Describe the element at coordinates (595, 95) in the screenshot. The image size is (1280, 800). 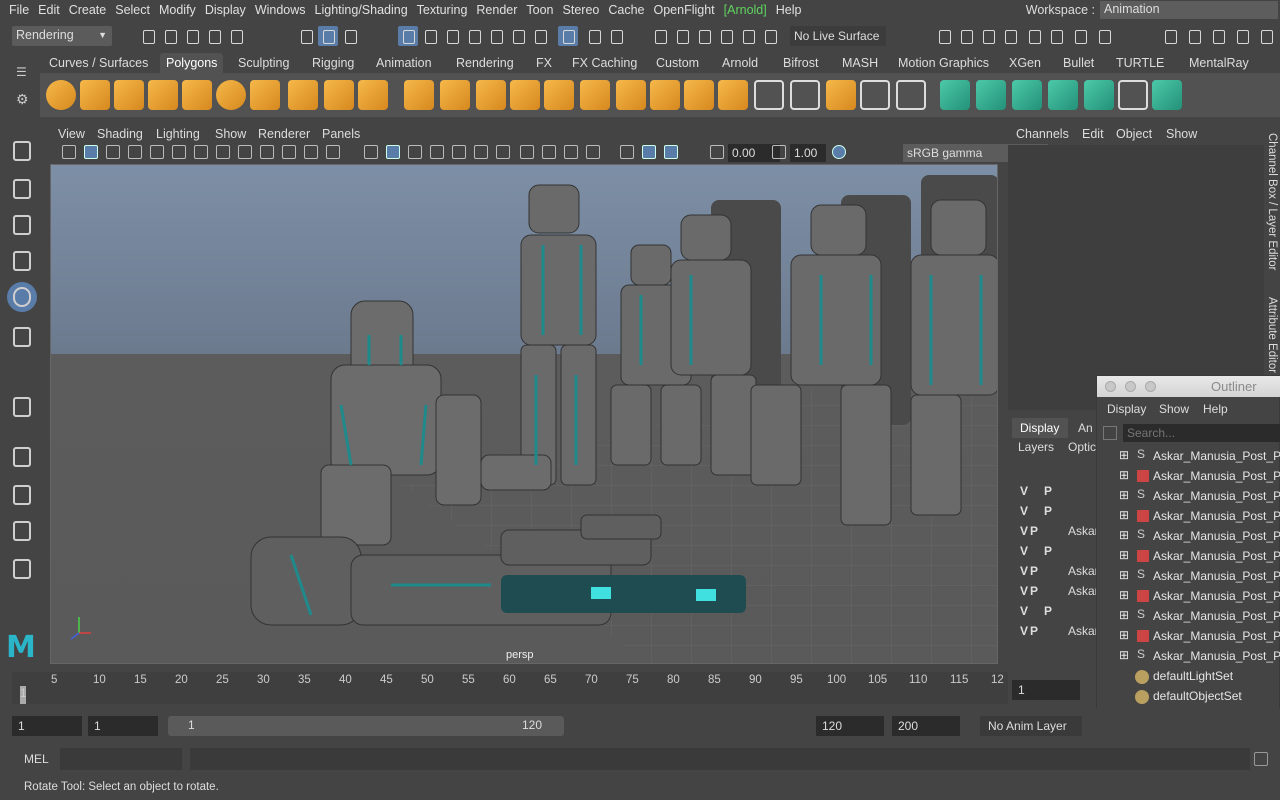
I see `bridge-icon` at that location.